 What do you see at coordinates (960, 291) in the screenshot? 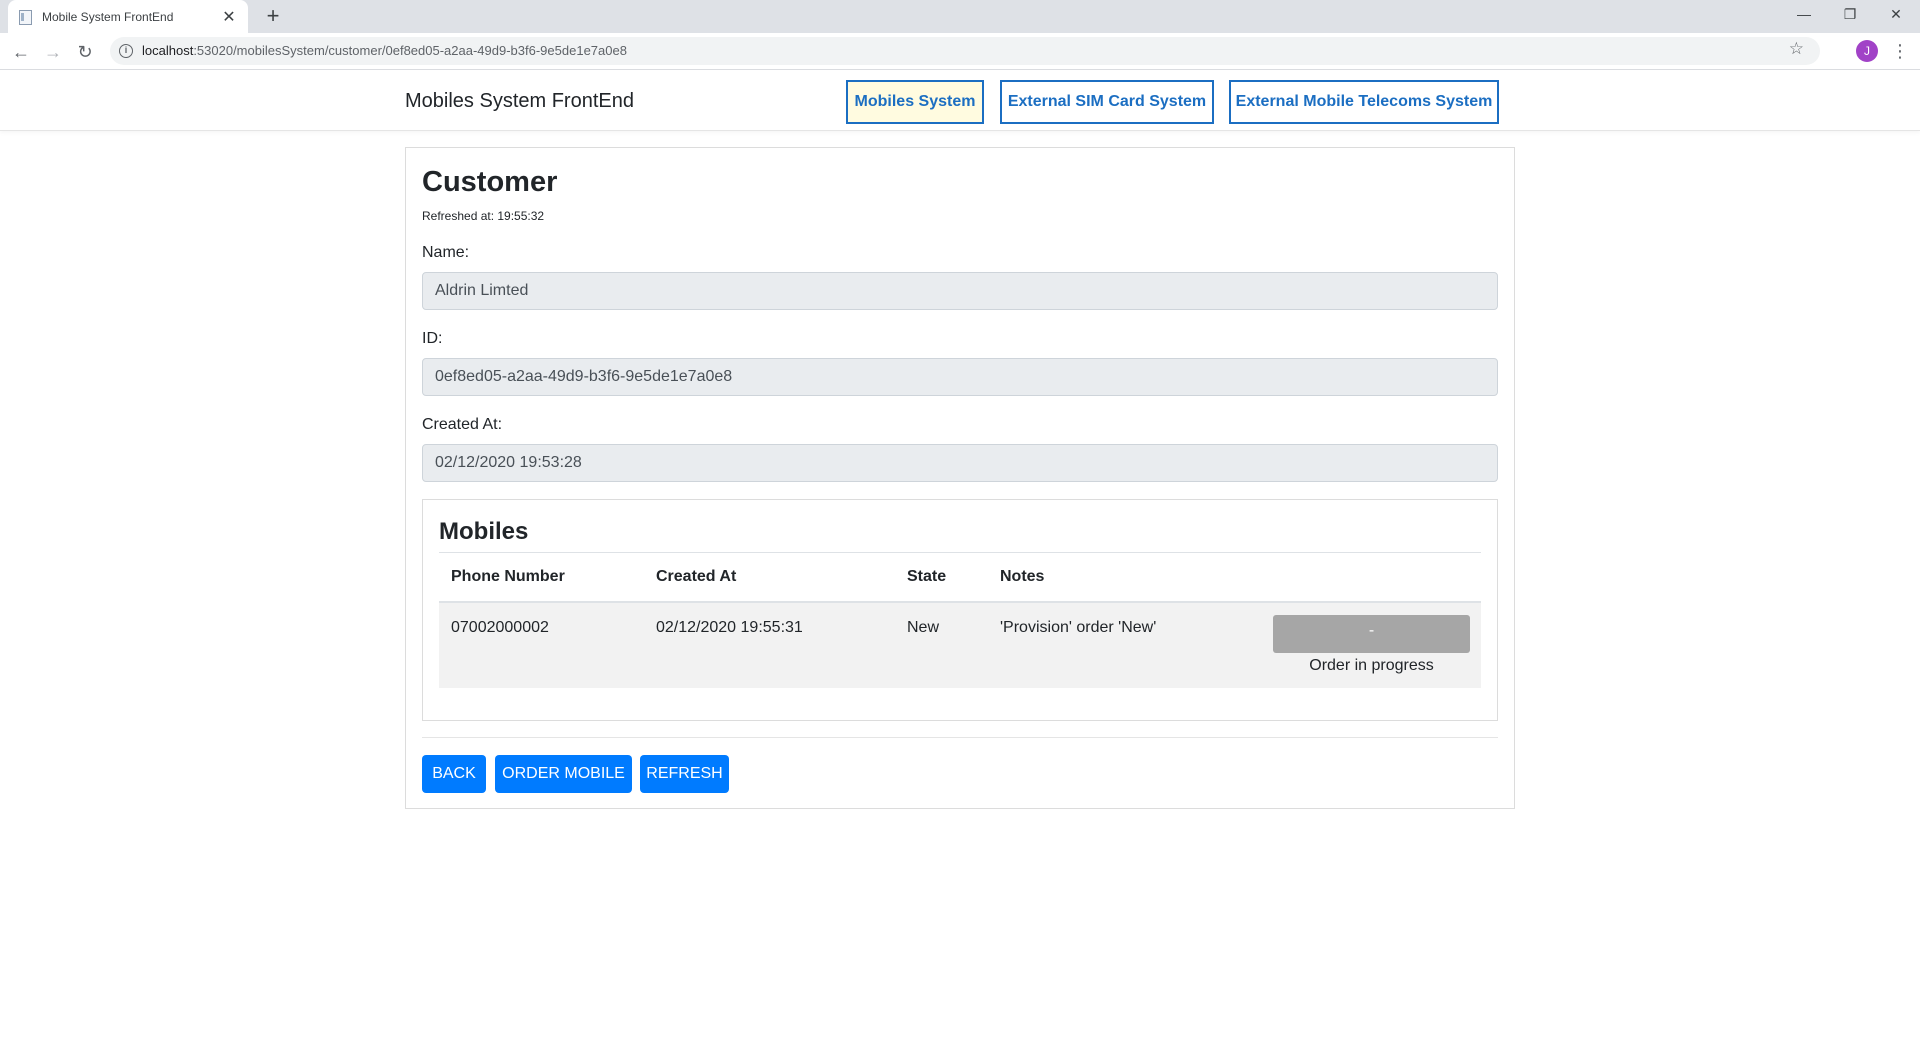
I see `name-field: Aldrin Limted` at bounding box center [960, 291].